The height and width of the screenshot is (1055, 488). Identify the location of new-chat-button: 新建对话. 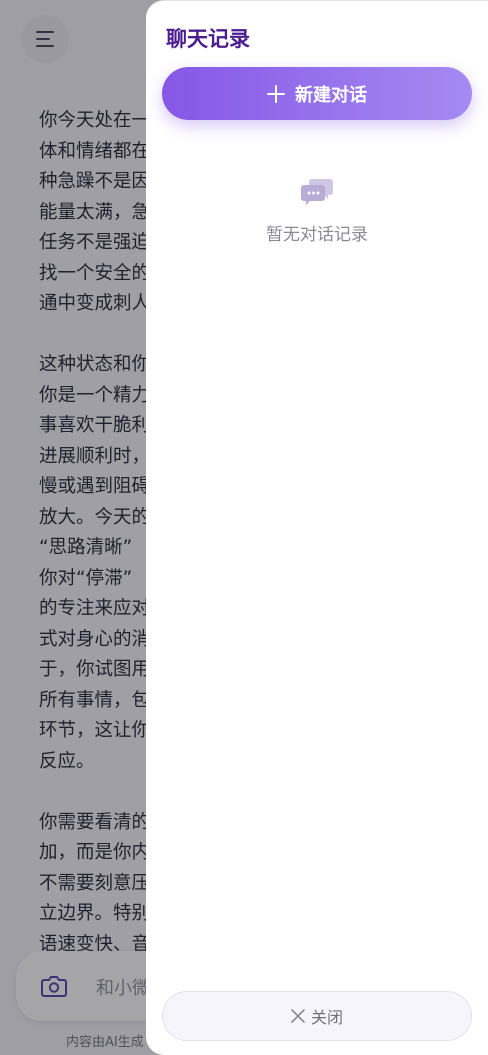
(317, 93).